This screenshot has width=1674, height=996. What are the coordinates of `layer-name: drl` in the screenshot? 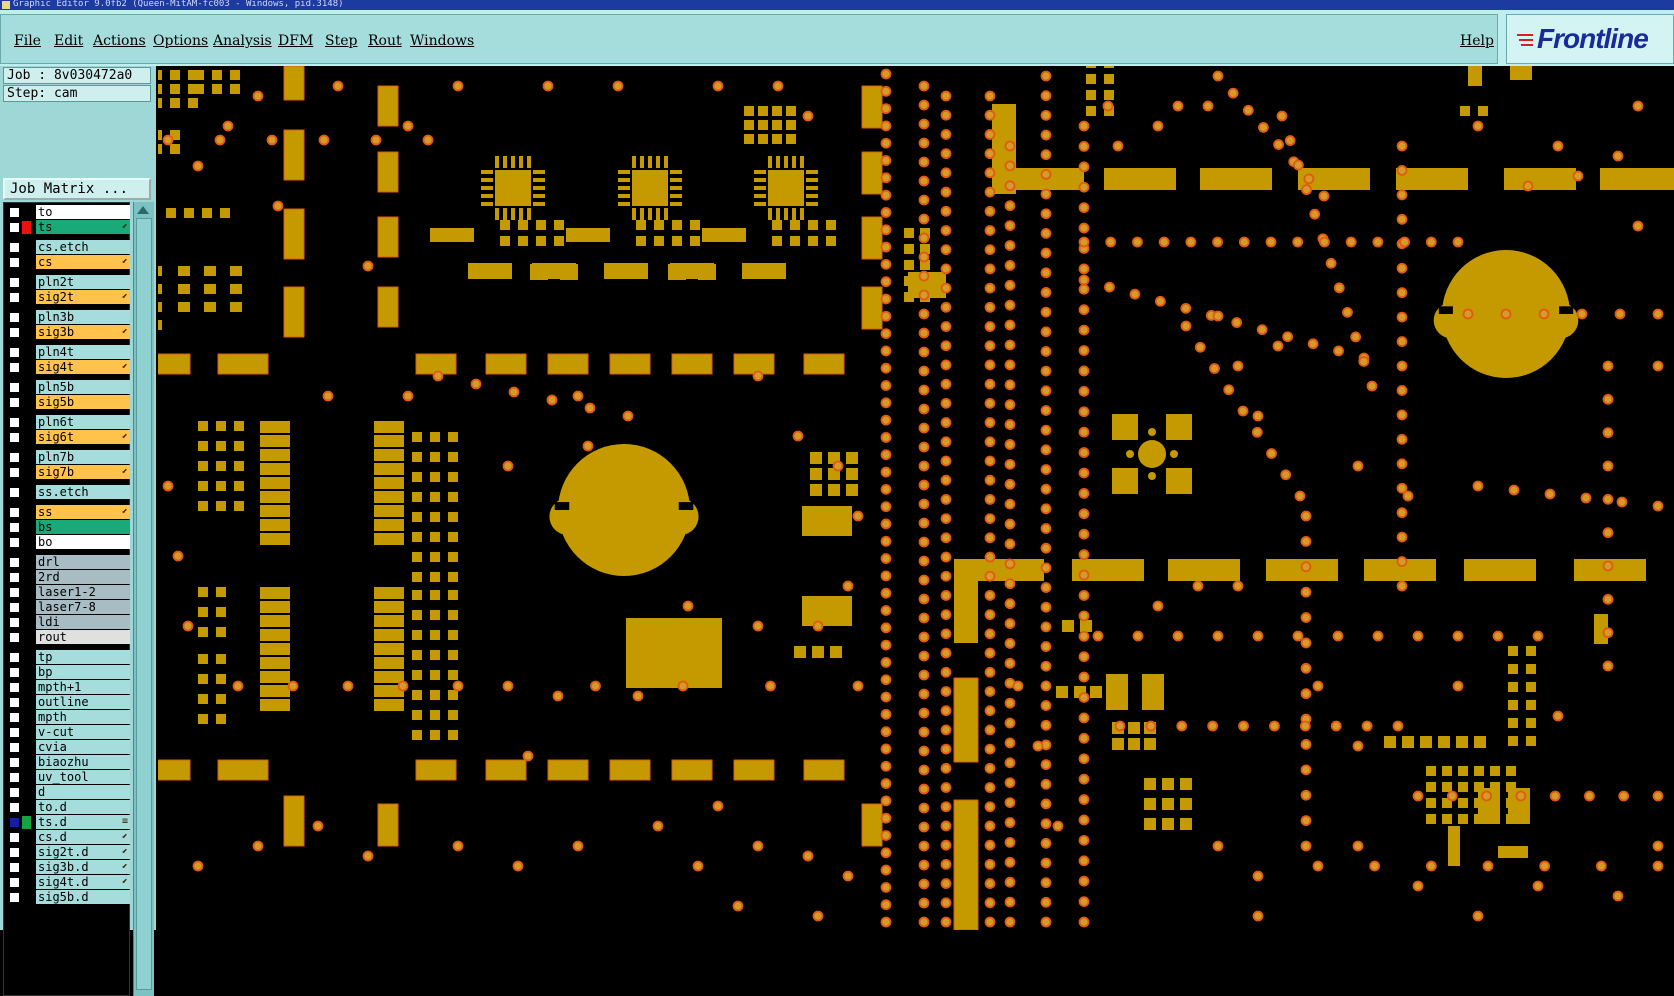 It's located at (83, 562).